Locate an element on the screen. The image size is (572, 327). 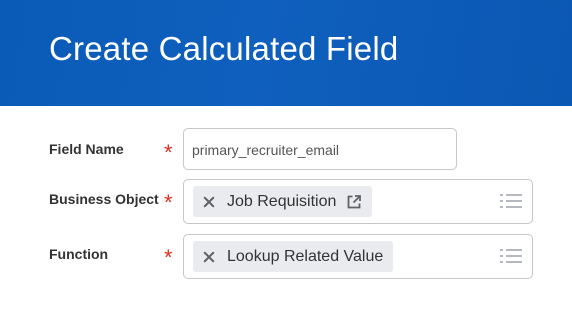
field-name-label: Field Name is located at coordinates (86, 149).